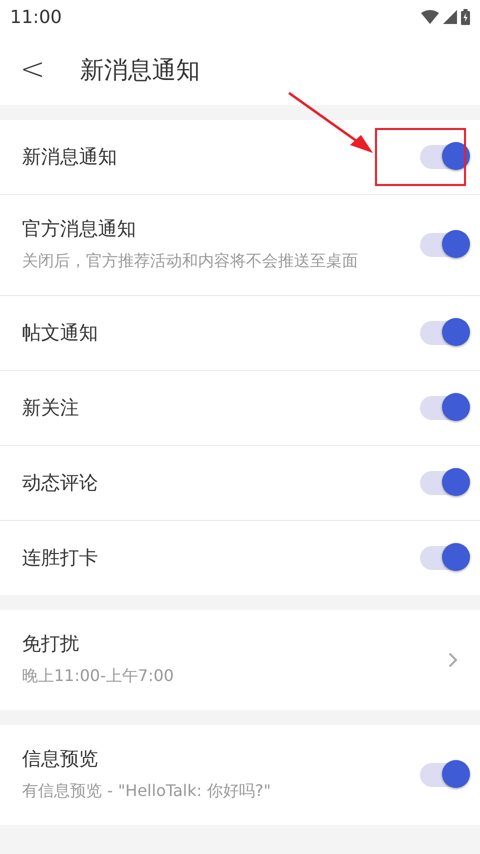 The image size is (480, 854). I want to click on setting-label: 帖文通知, so click(60, 333).